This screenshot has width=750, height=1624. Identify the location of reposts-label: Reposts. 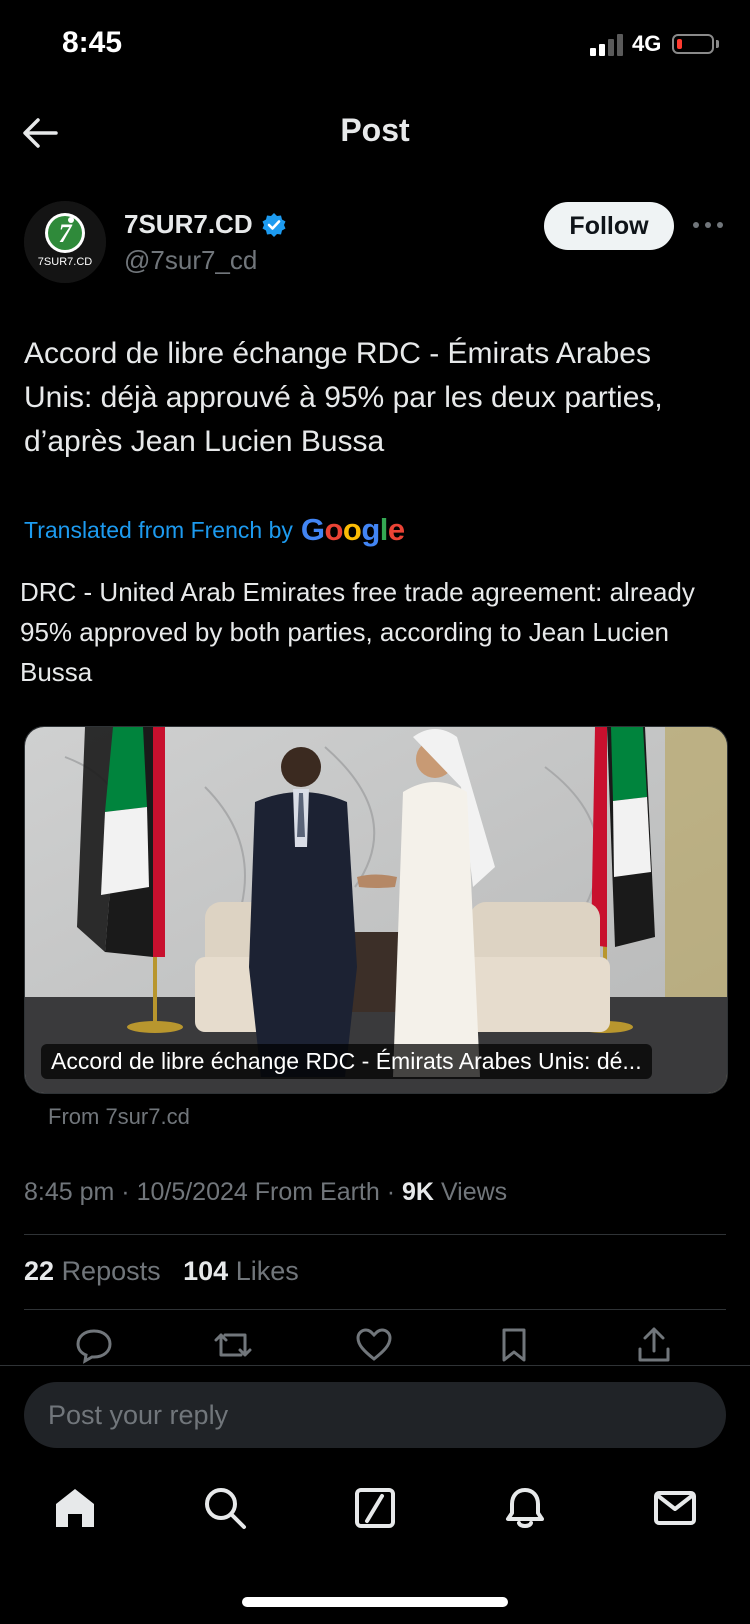
(111, 1271).